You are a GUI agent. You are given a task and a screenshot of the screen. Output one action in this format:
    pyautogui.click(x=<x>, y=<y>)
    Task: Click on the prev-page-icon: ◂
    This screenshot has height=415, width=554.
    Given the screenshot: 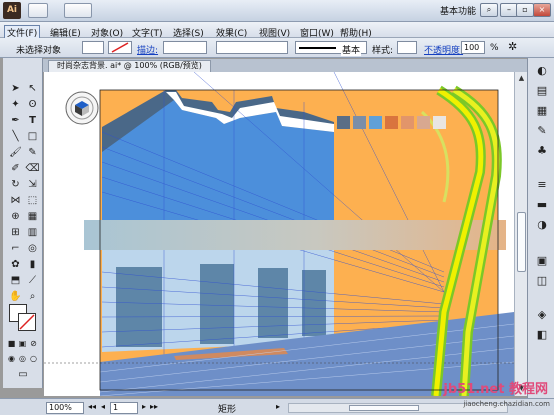 What is the action you would take?
    pyautogui.click(x=103, y=406)
    